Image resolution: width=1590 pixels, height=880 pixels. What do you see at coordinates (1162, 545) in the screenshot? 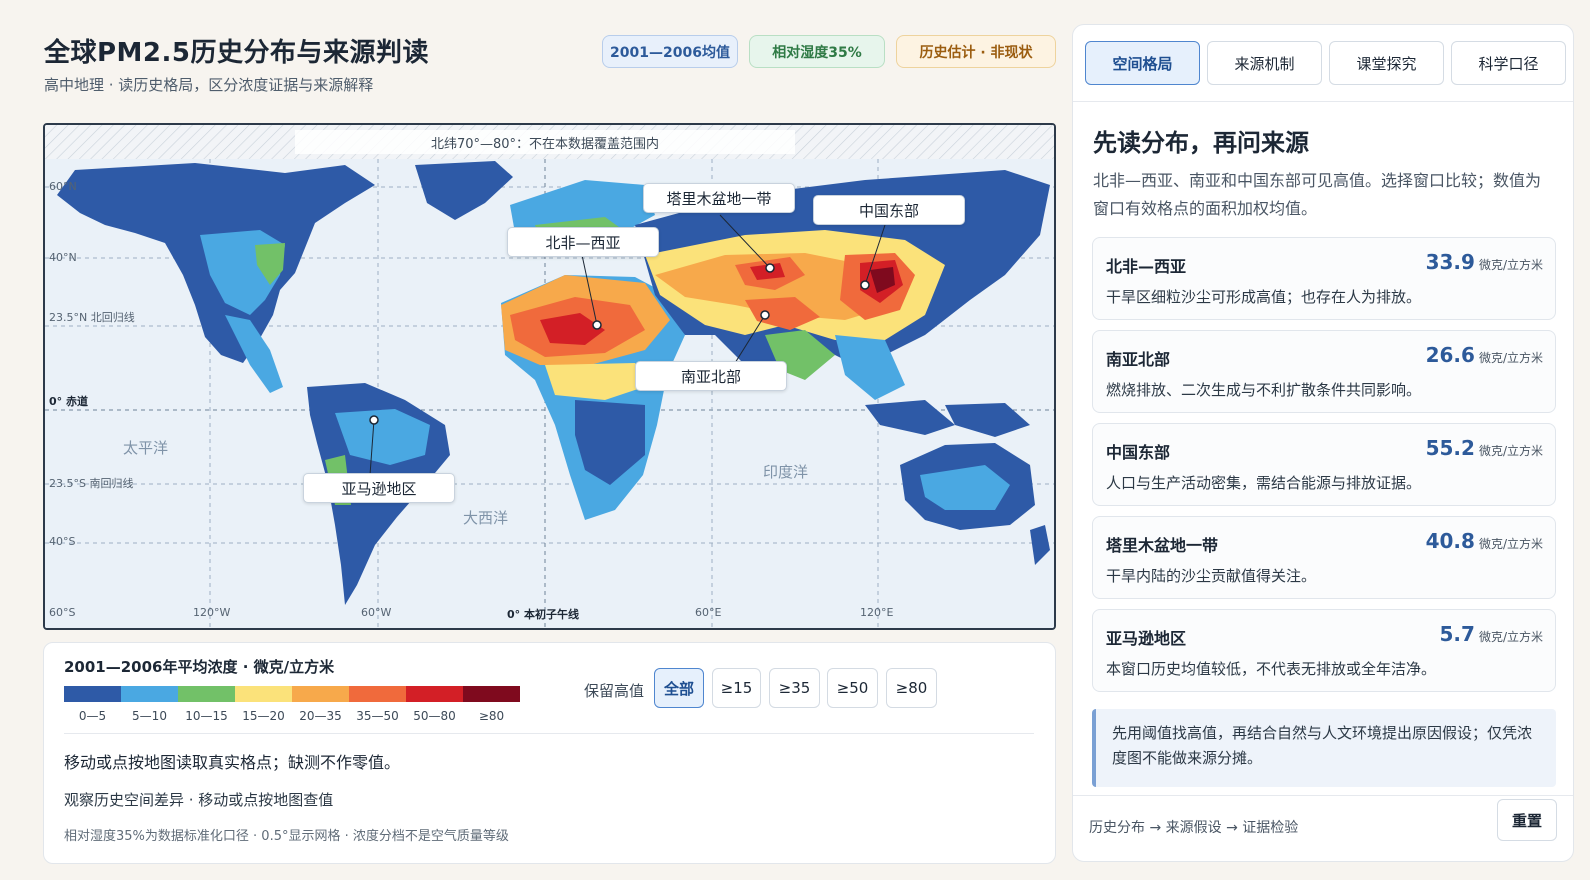
I see `region-name: 塔里木盆地一带` at bounding box center [1162, 545].